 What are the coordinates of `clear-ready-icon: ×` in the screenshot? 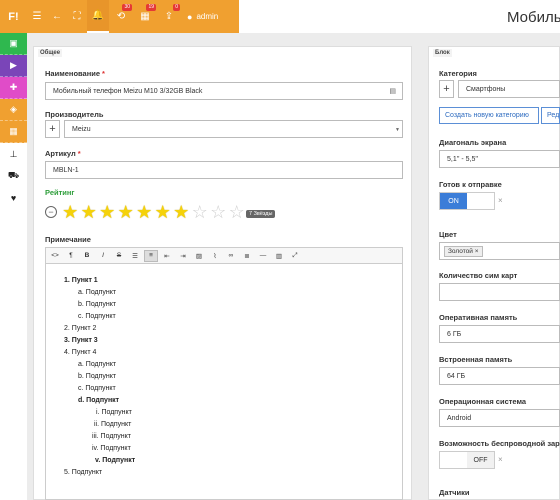 It's located at (500, 200).